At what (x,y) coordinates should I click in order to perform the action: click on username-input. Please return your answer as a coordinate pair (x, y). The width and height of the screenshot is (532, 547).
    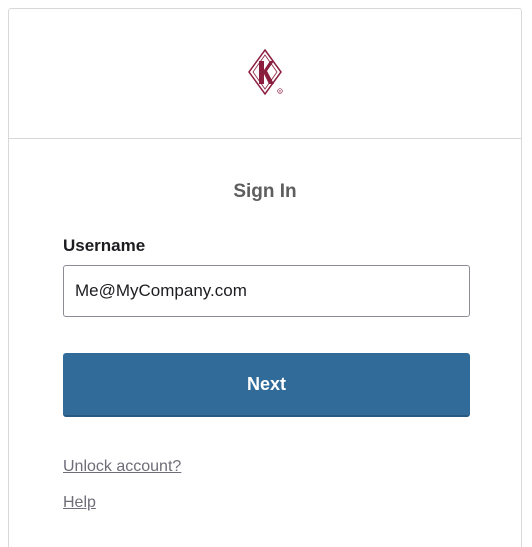
    Looking at the image, I should click on (266, 291).